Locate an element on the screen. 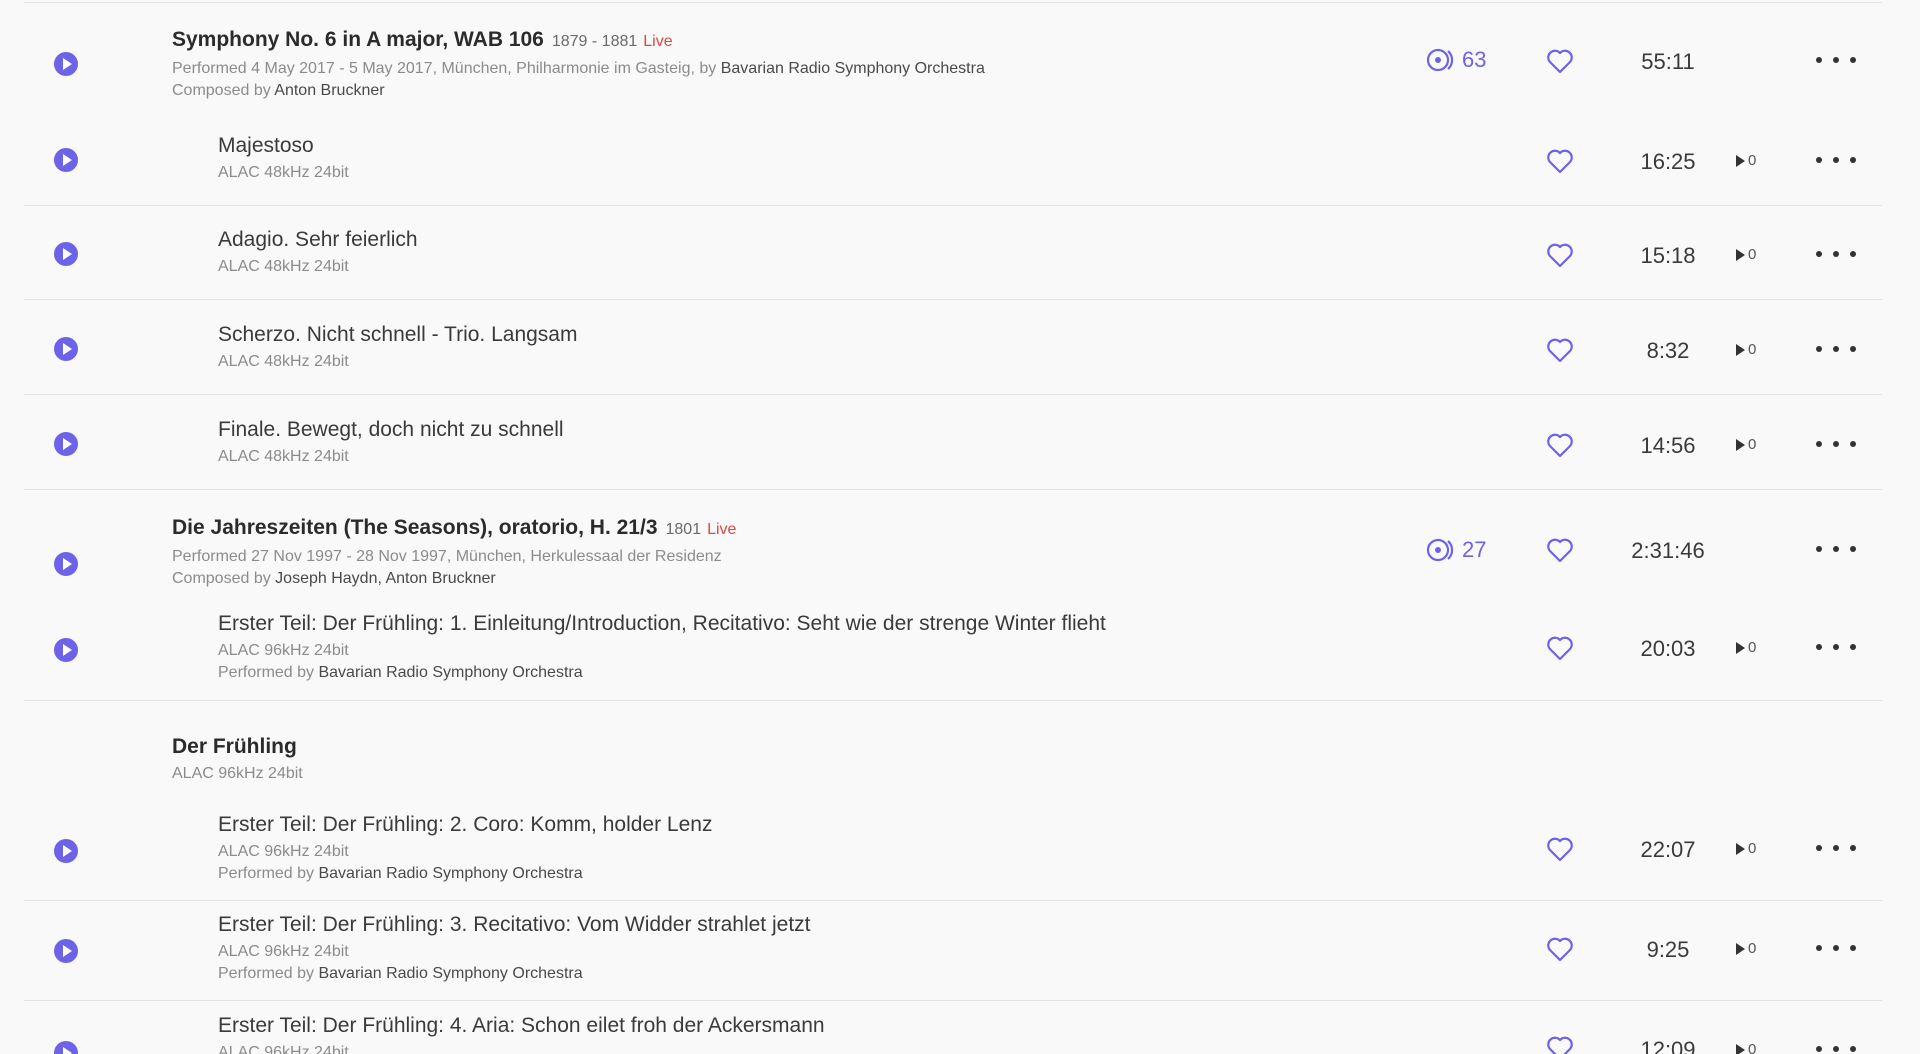 The width and height of the screenshot is (1920, 1054). track-row: Majestoso ALAC 48kHz 24bit 16:25 0 is located at coordinates (953, 163).